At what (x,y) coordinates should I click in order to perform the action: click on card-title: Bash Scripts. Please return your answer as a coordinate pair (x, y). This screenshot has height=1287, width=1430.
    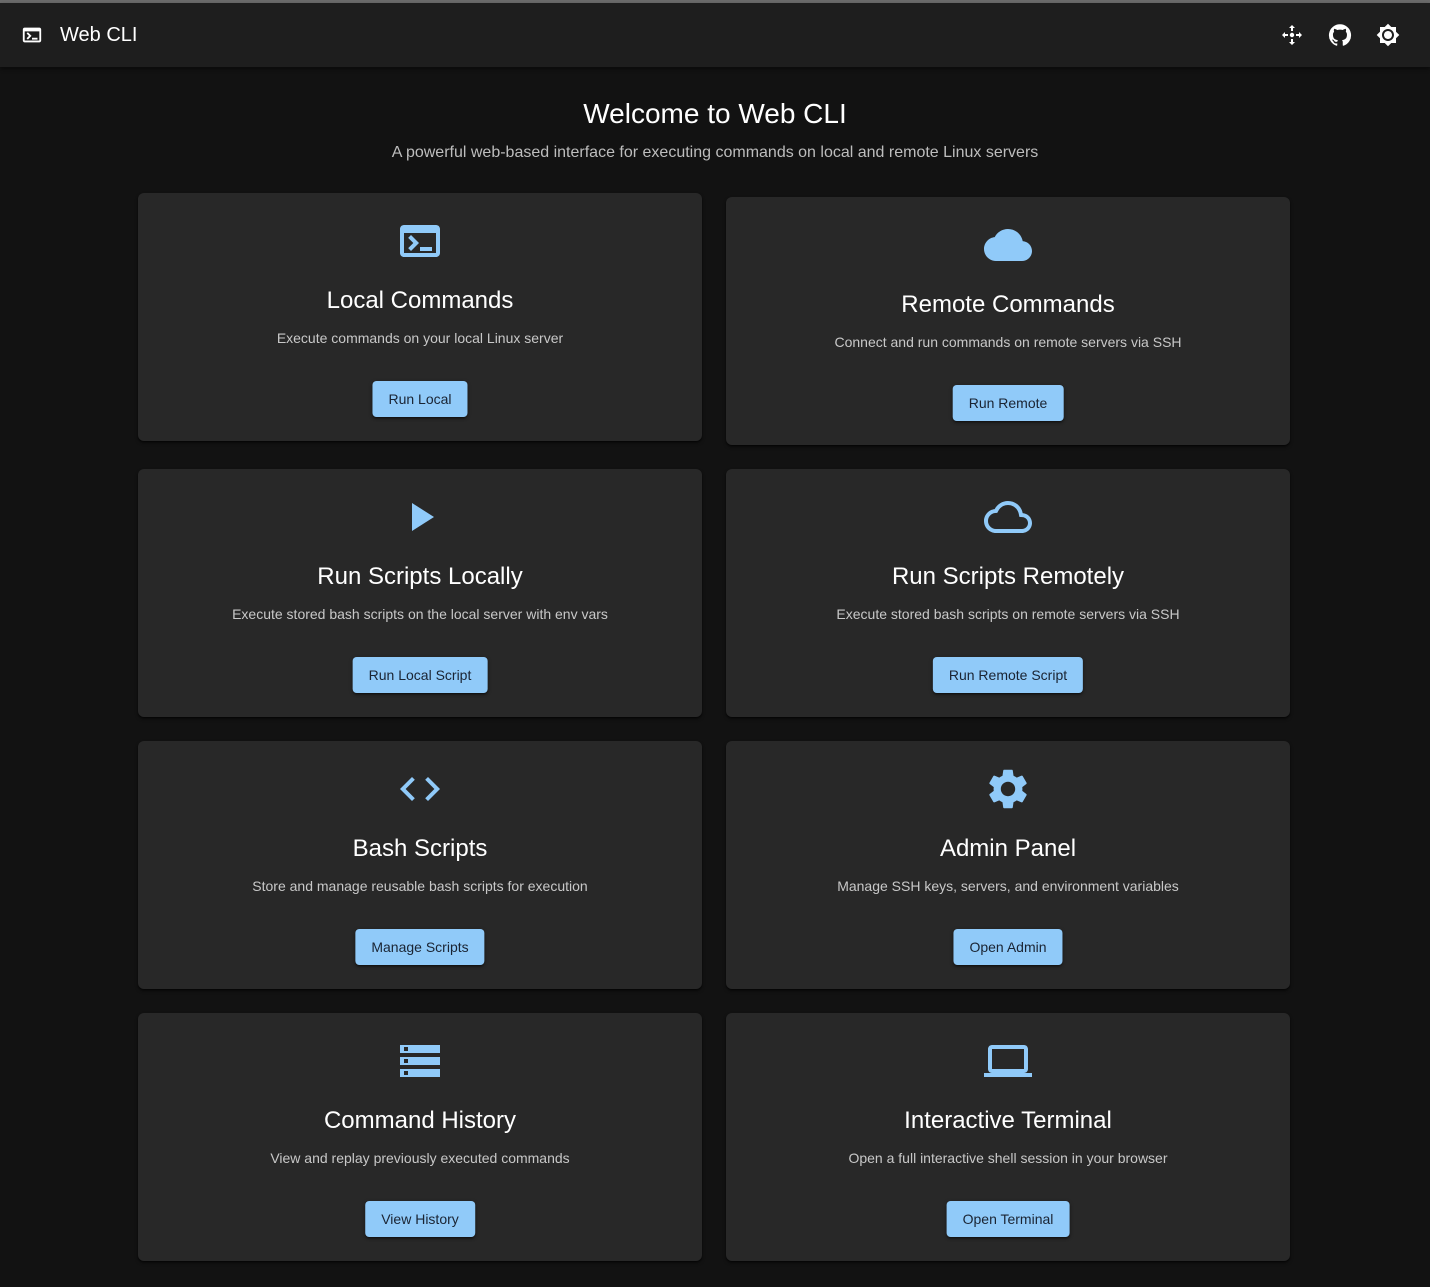
    Looking at the image, I should click on (420, 848).